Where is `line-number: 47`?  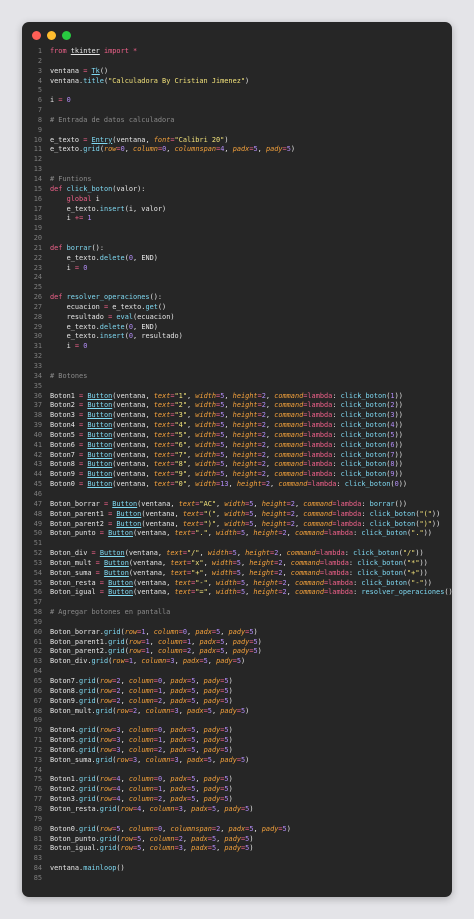
line-number: 47 is located at coordinates (37, 503).